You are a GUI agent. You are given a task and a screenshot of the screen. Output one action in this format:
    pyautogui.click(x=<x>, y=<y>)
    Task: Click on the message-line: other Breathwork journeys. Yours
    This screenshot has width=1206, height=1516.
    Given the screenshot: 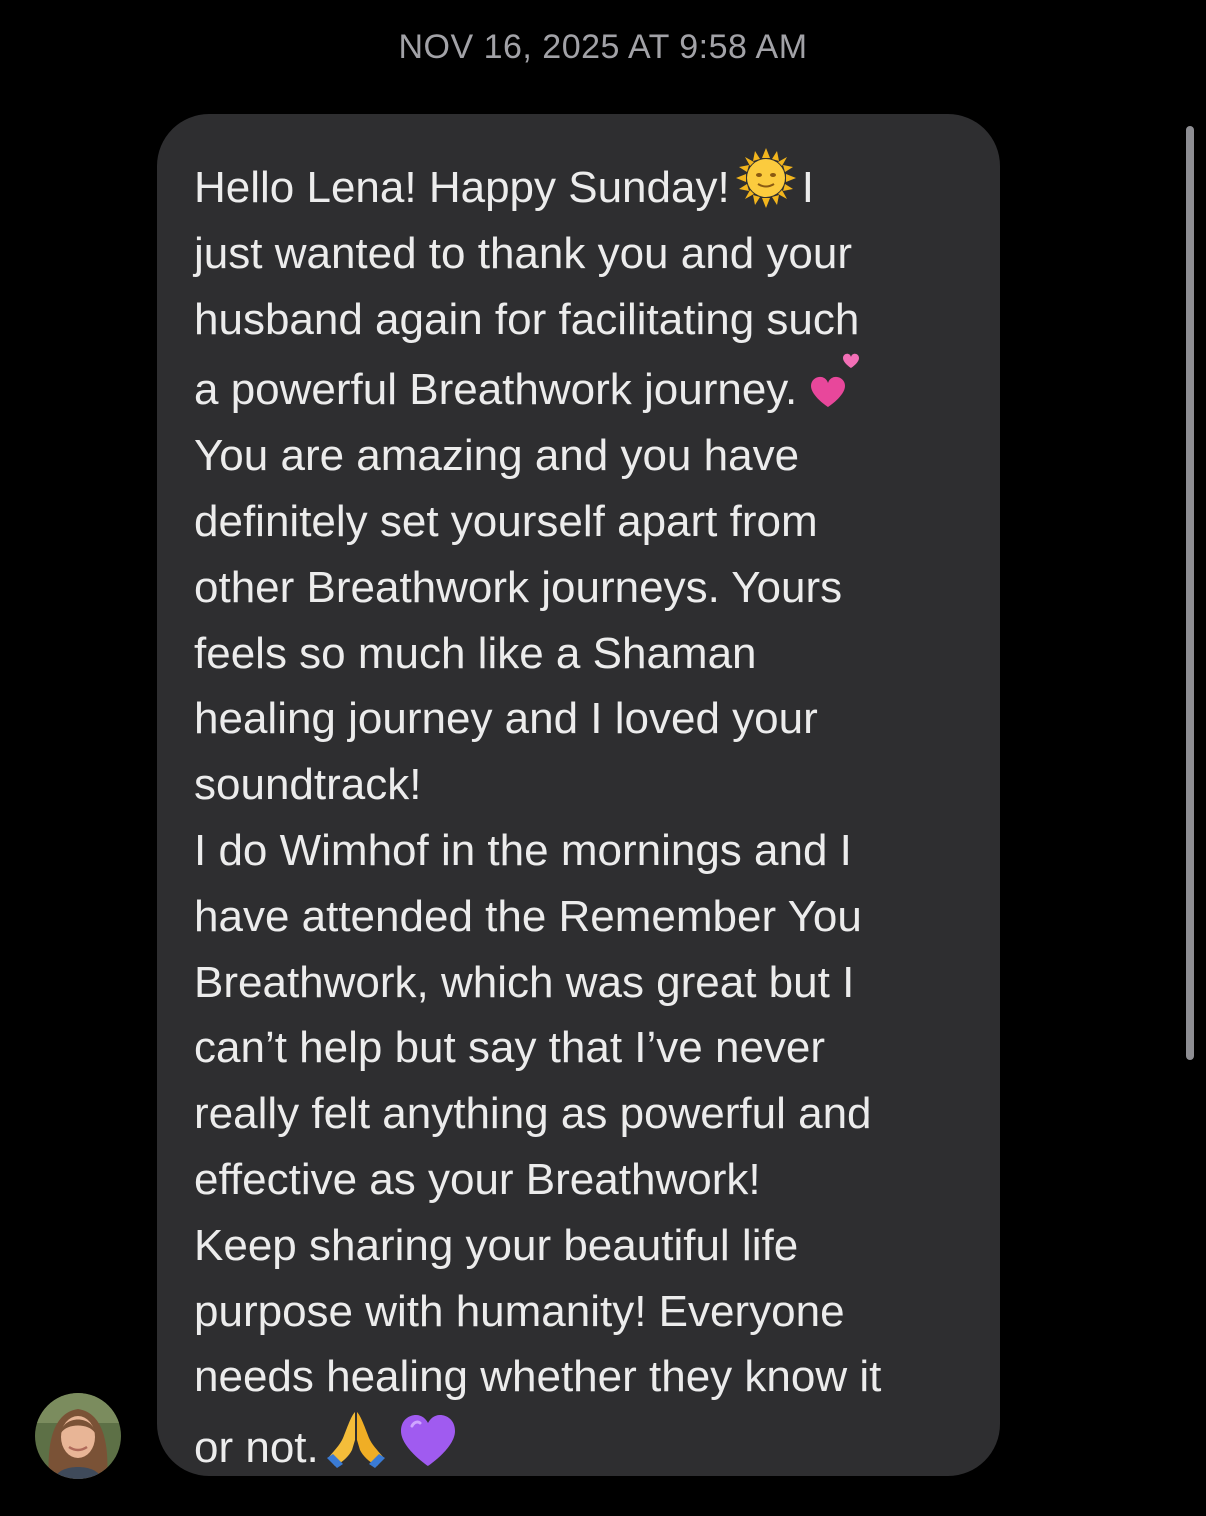 What is the action you would take?
    pyautogui.click(x=518, y=587)
    